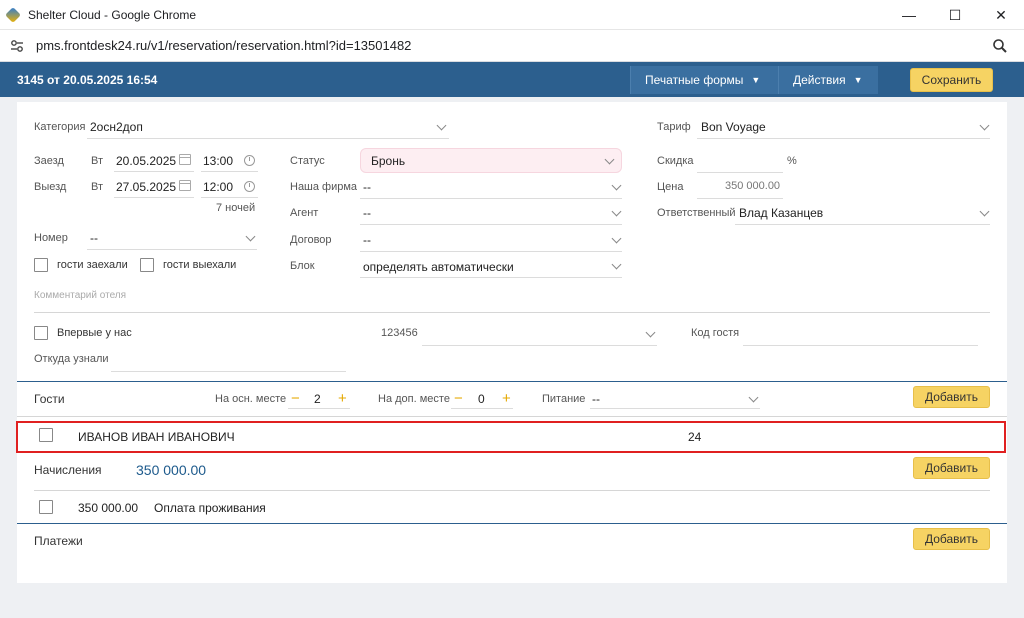 The image size is (1024, 618). What do you see at coordinates (512, 381) in the screenshot?
I see `guests-section-divider` at bounding box center [512, 381].